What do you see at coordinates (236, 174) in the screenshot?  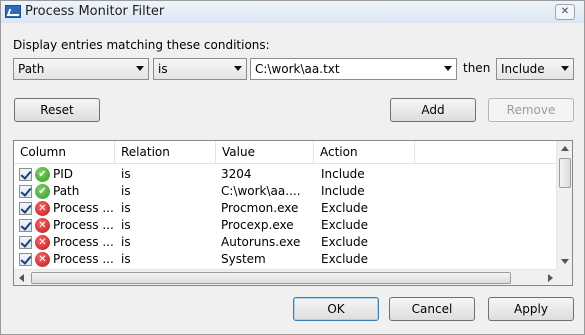 I see `row-value: 3204` at bounding box center [236, 174].